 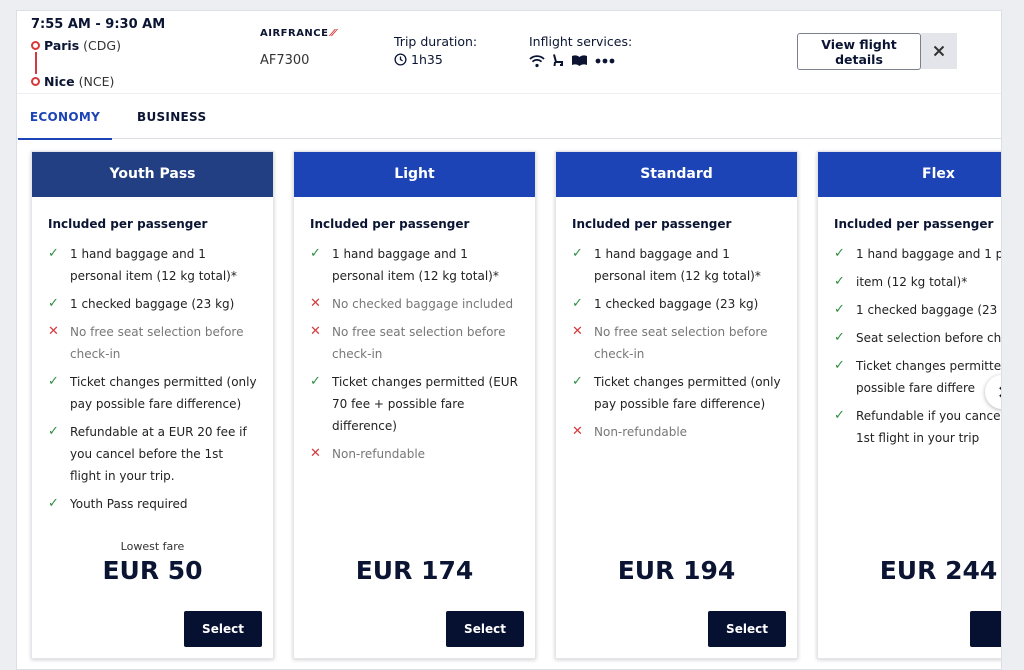 What do you see at coordinates (59, 81) in the screenshot?
I see `destination-city: Nice` at bounding box center [59, 81].